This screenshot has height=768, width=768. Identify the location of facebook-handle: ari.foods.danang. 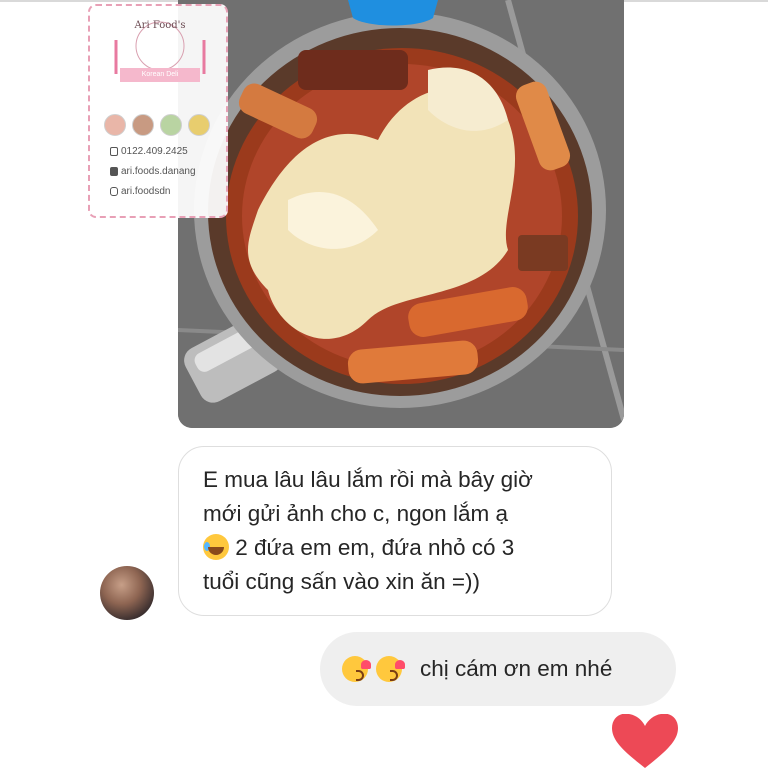
(158, 171).